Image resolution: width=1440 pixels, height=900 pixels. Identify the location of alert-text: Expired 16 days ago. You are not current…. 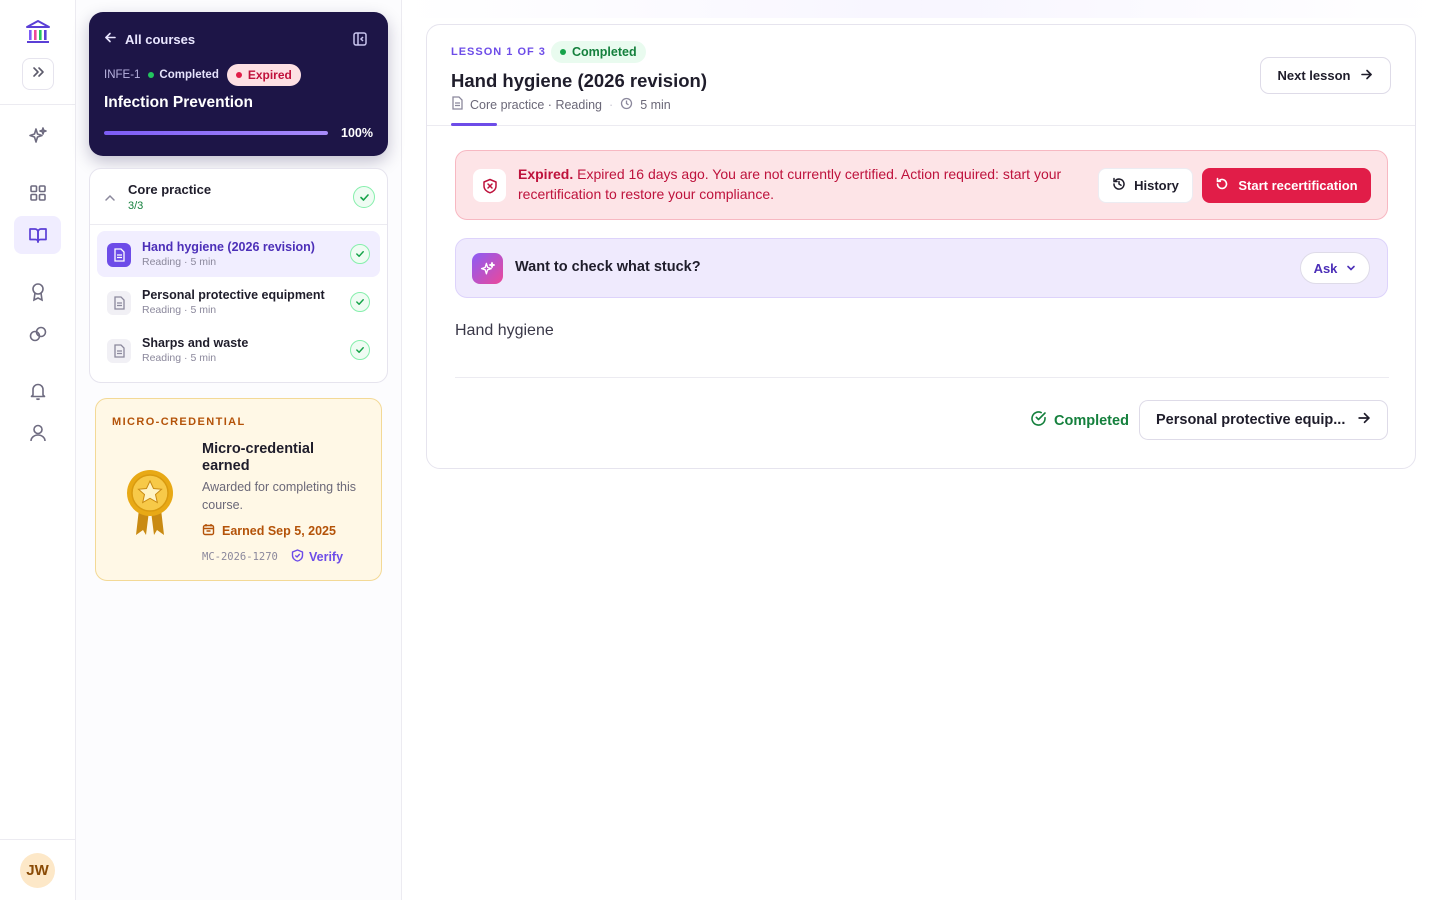
(790, 184).